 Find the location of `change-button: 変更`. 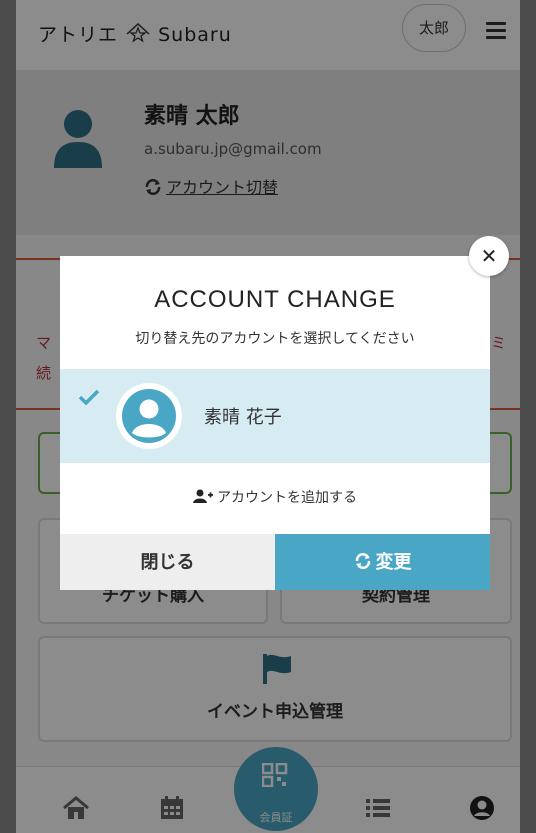

change-button: 変更 is located at coordinates (382, 562).